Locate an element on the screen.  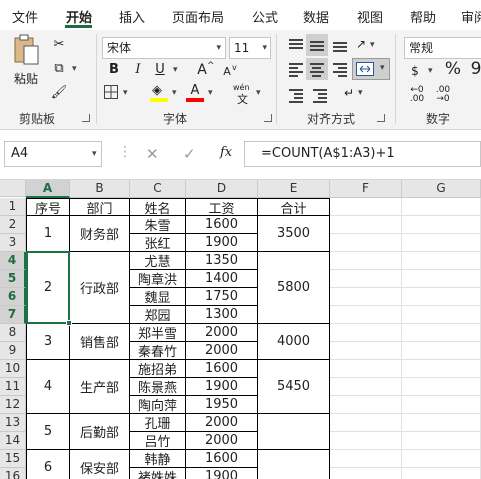
increase-decimal-icon: ←0.00 is located at coordinates (417, 95).